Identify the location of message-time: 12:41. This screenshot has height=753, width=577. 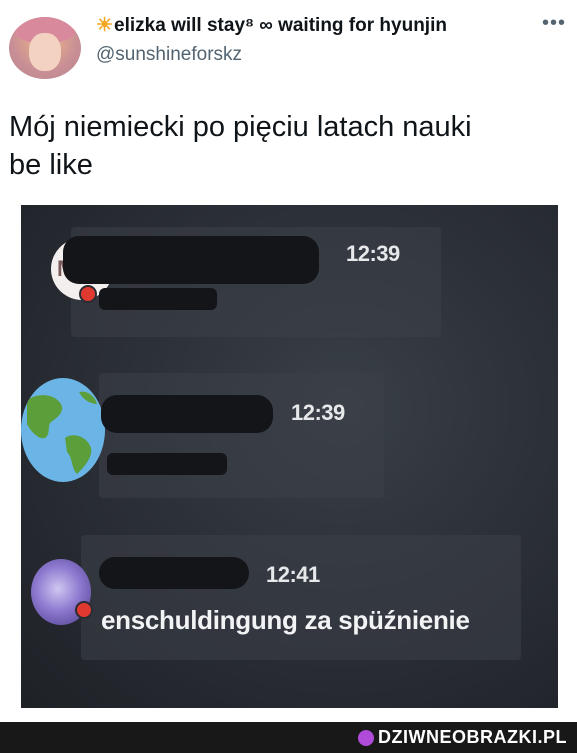
(293, 574).